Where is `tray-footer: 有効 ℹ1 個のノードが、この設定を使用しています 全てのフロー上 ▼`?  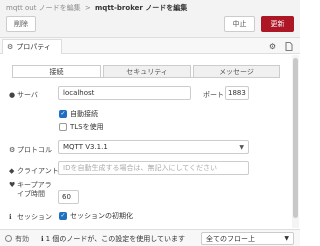
tray-footer: 有効 ℹ1 個のノードが、この設定を使用しています 全てのフロー上 ▼ is located at coordinates (150, 237).